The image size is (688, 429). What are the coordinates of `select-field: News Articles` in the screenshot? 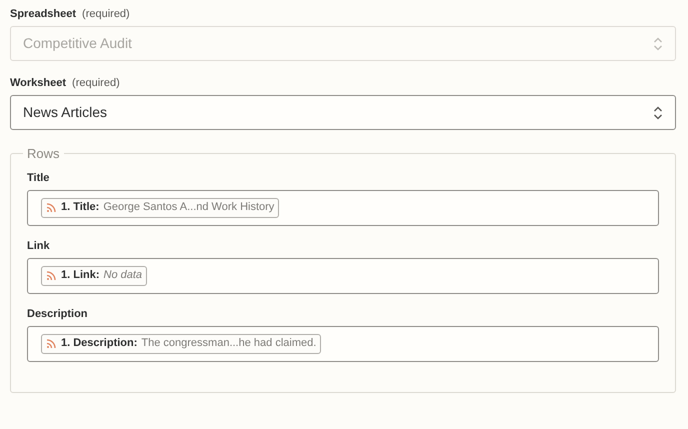 It's located at (343, 112).